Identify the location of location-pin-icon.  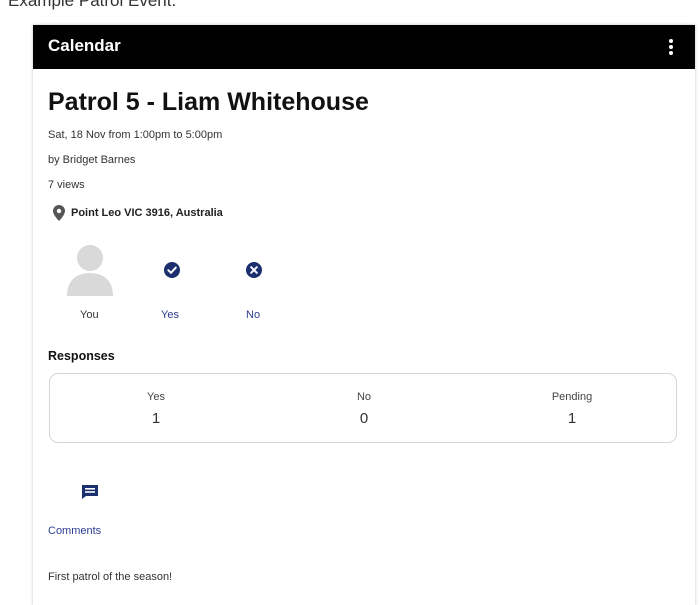
(59, 213).